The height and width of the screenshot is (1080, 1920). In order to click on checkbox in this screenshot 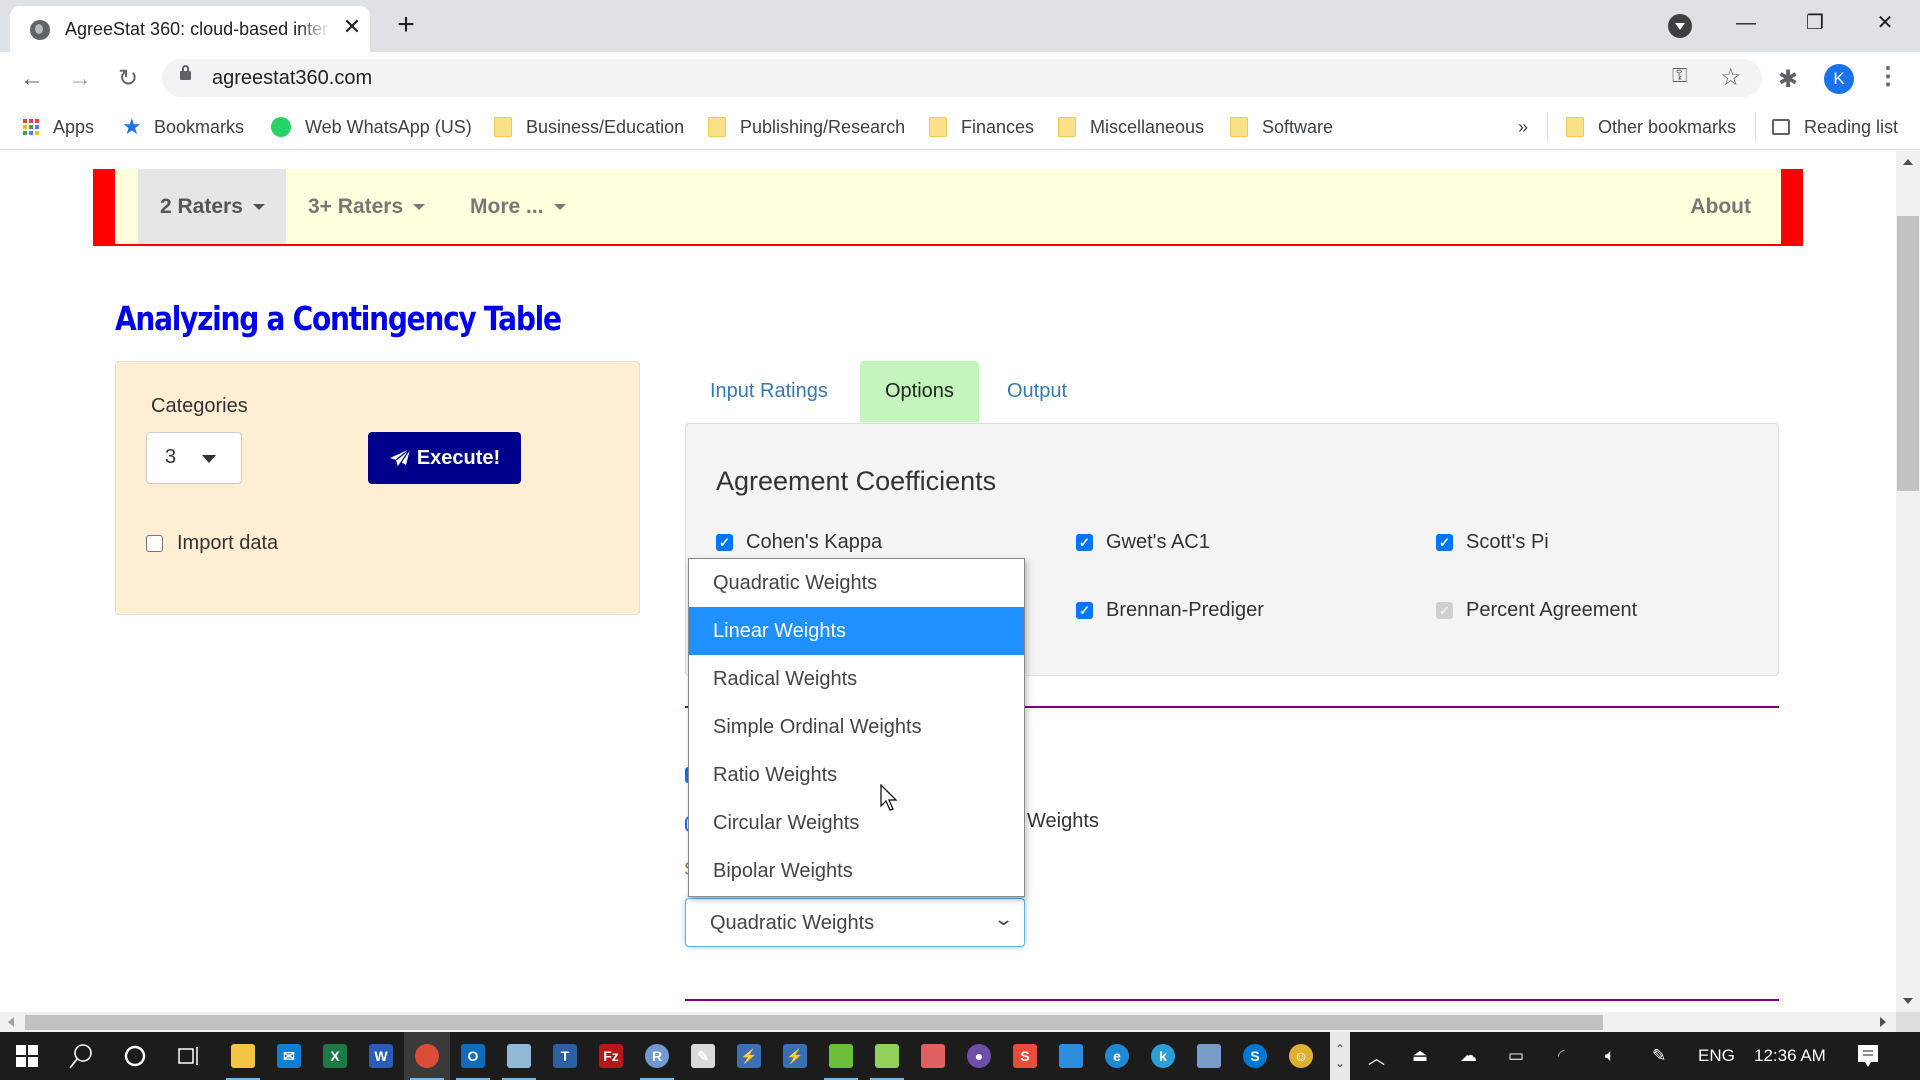, I will do `click(154, 543)`.